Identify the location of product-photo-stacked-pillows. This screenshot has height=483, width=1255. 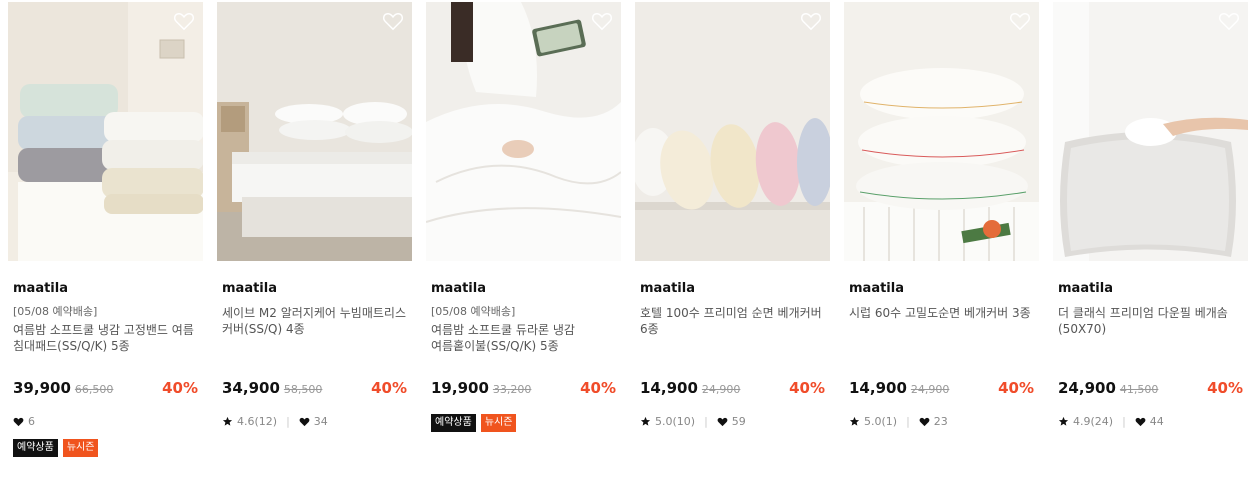
(941, 131).